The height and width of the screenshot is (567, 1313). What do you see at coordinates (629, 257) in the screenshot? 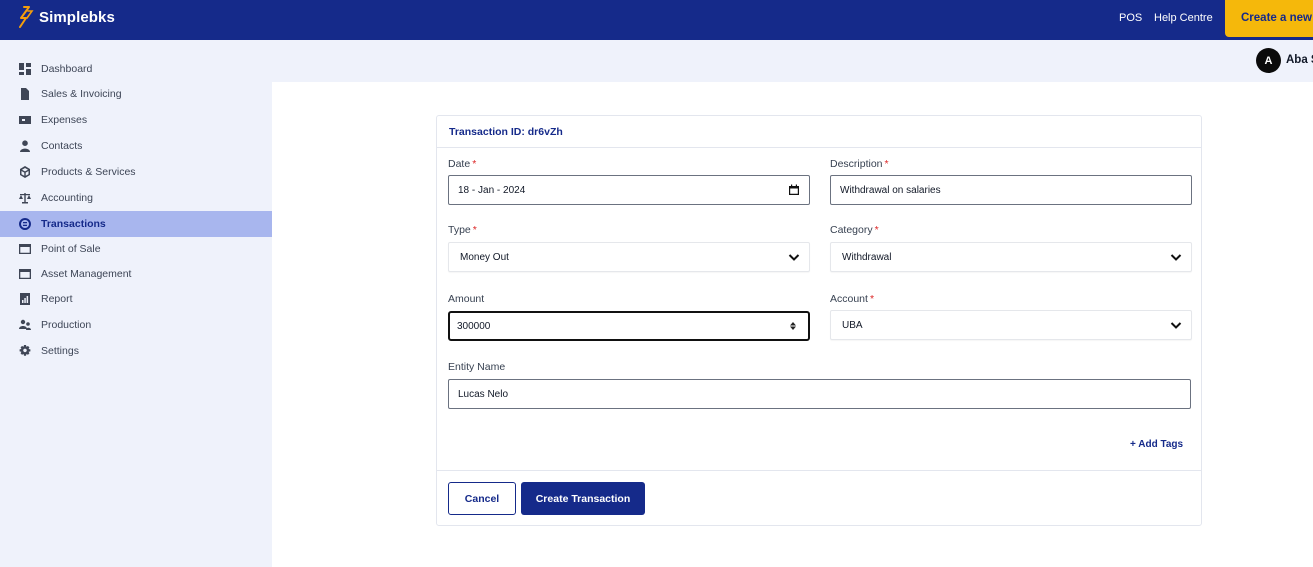
I see `type-select: Money Out` at bounding box center [629, 257].